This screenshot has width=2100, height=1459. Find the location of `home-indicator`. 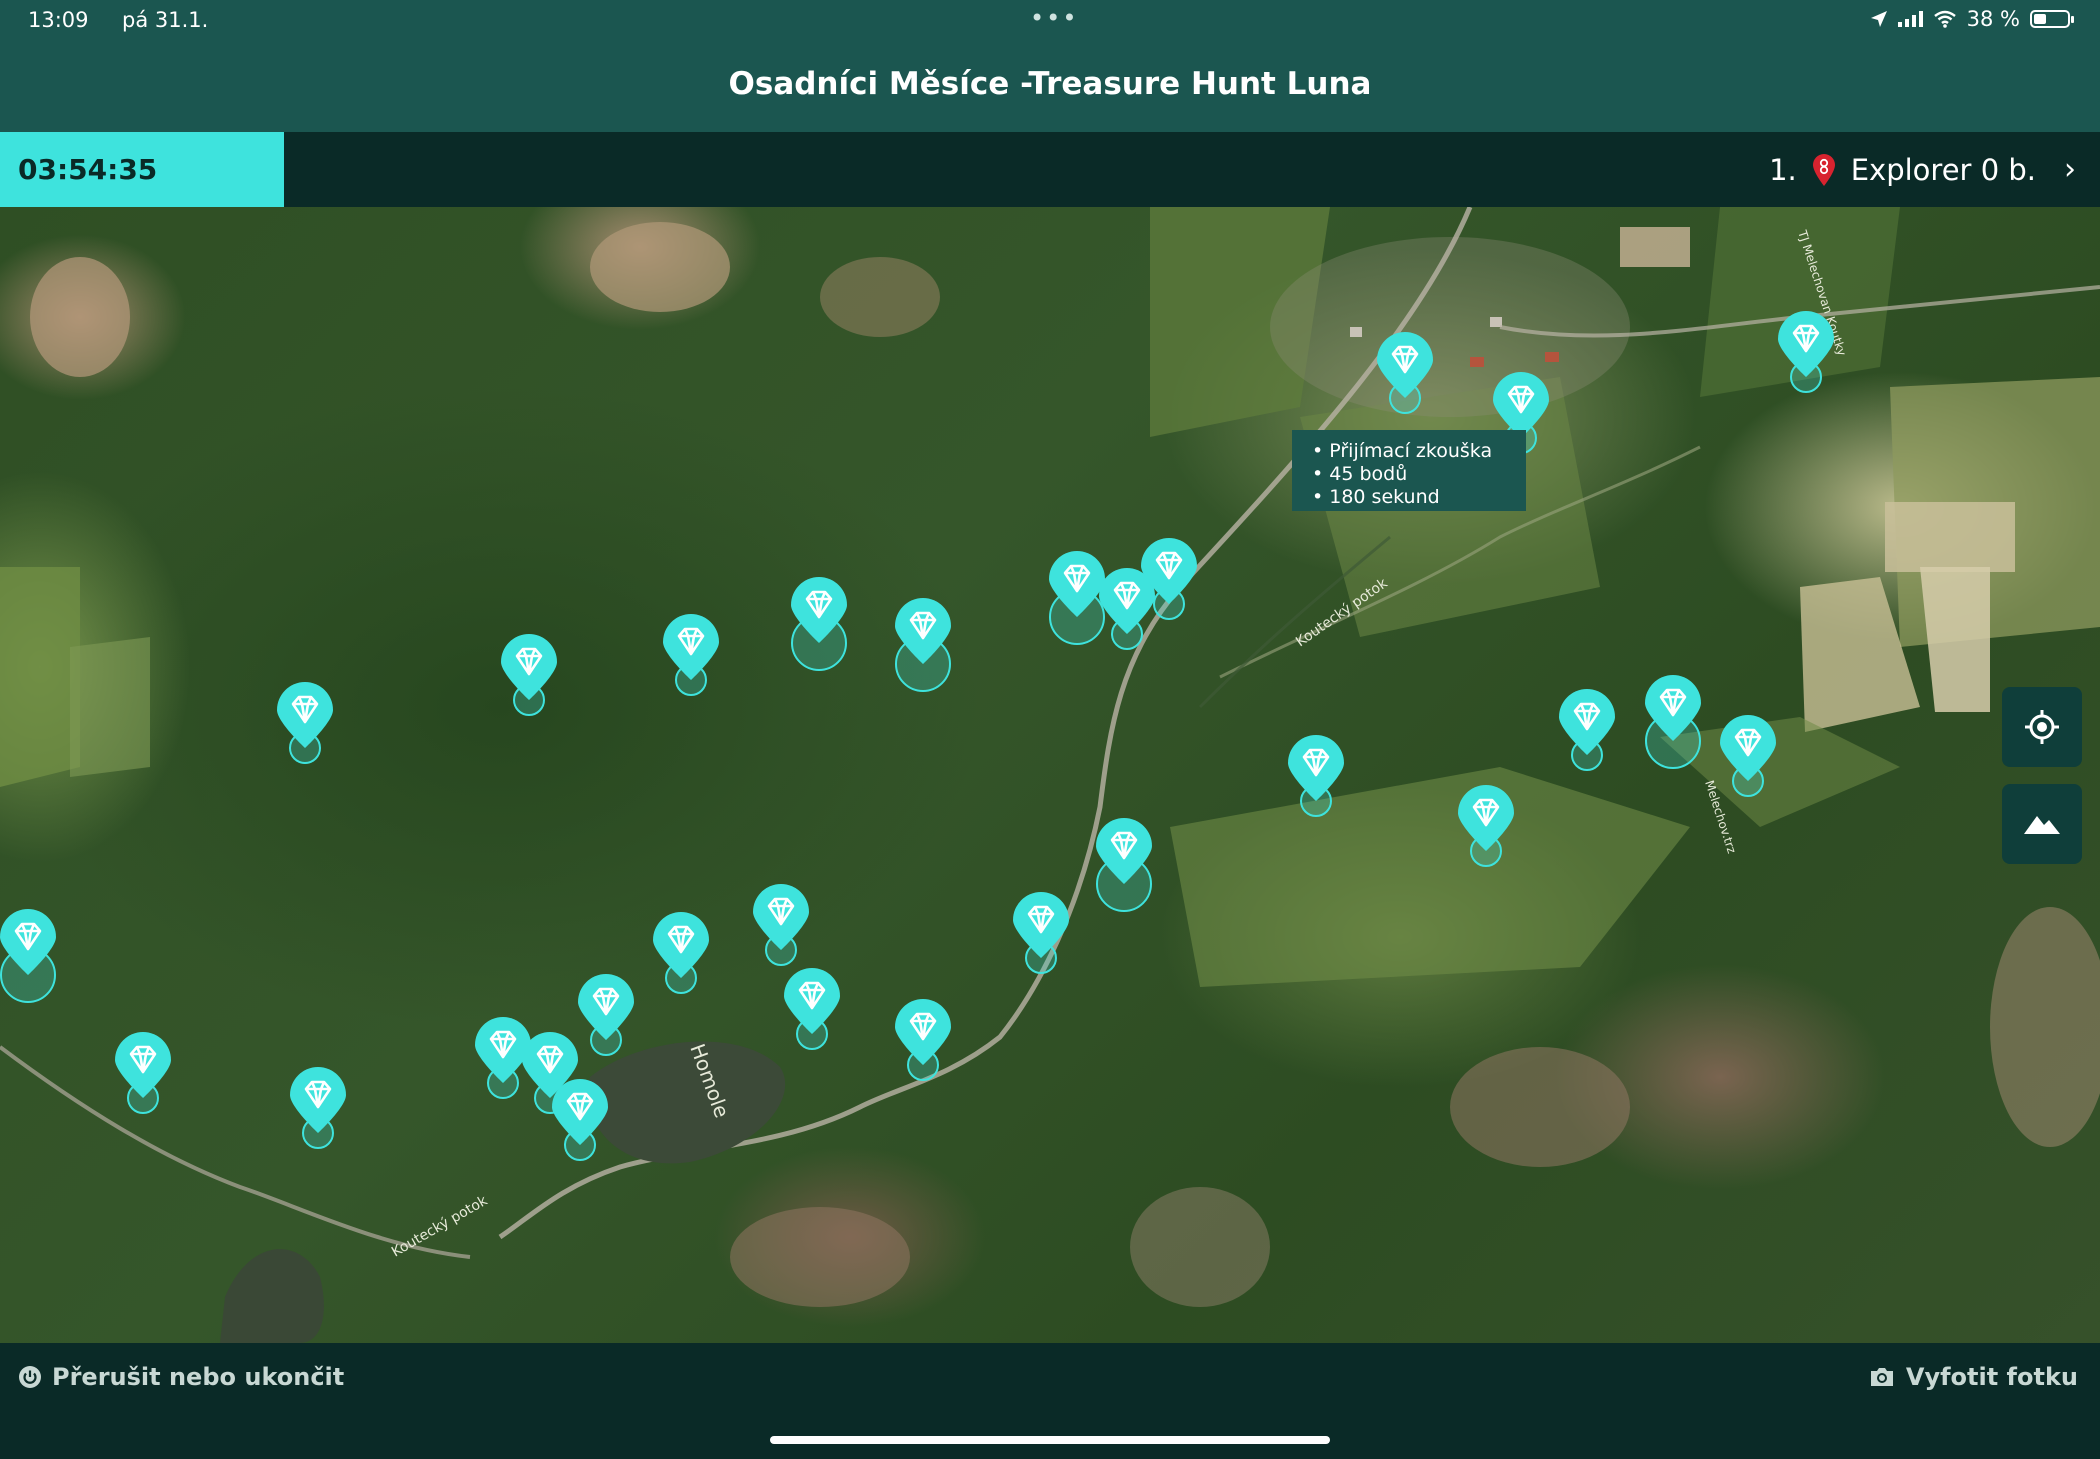

home-indicator is located at coordinates (1050, 1440).